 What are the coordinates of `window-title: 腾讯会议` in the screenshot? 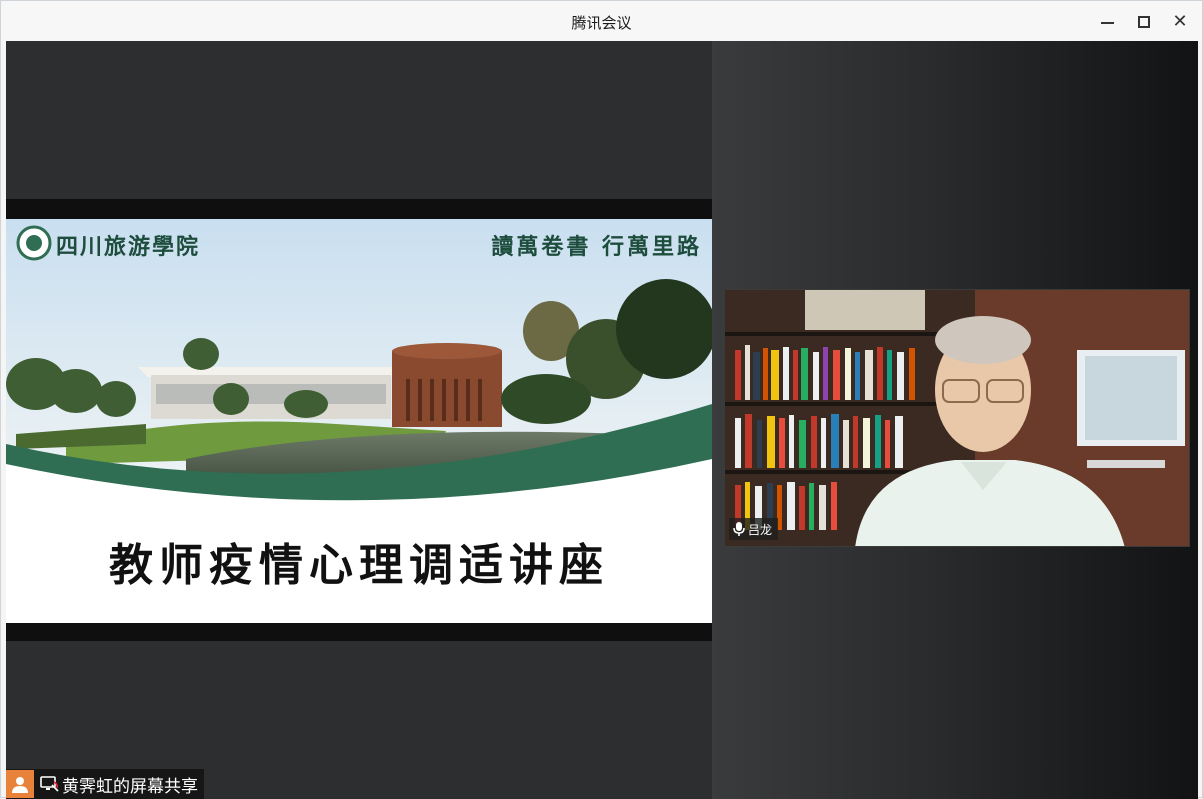 It's located at (601, 23).